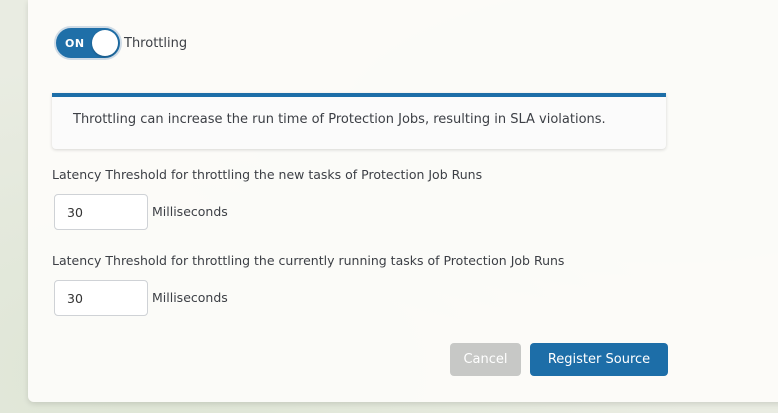  I want to click on running-tasks-latency-input, so click(101, 298).